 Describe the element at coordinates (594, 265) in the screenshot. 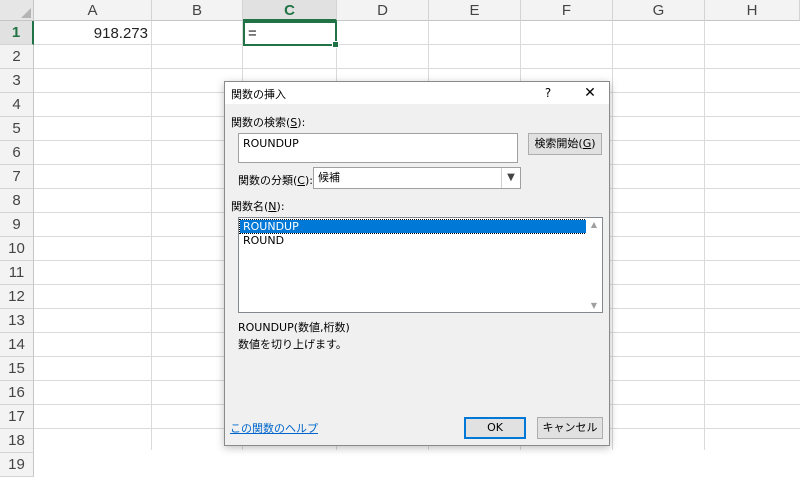

I see `listbox-scrollbar: ▲ ▼` at that location.